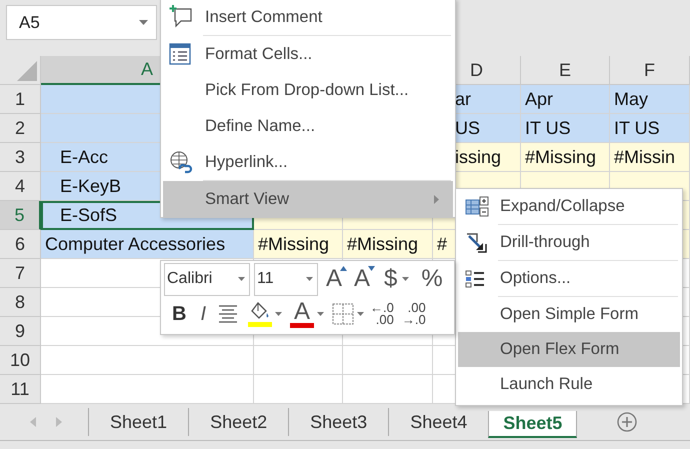 Image resolution: width=690 pixels, height=449 pixels. I want to click on align-center-icon, so click(228, 314).